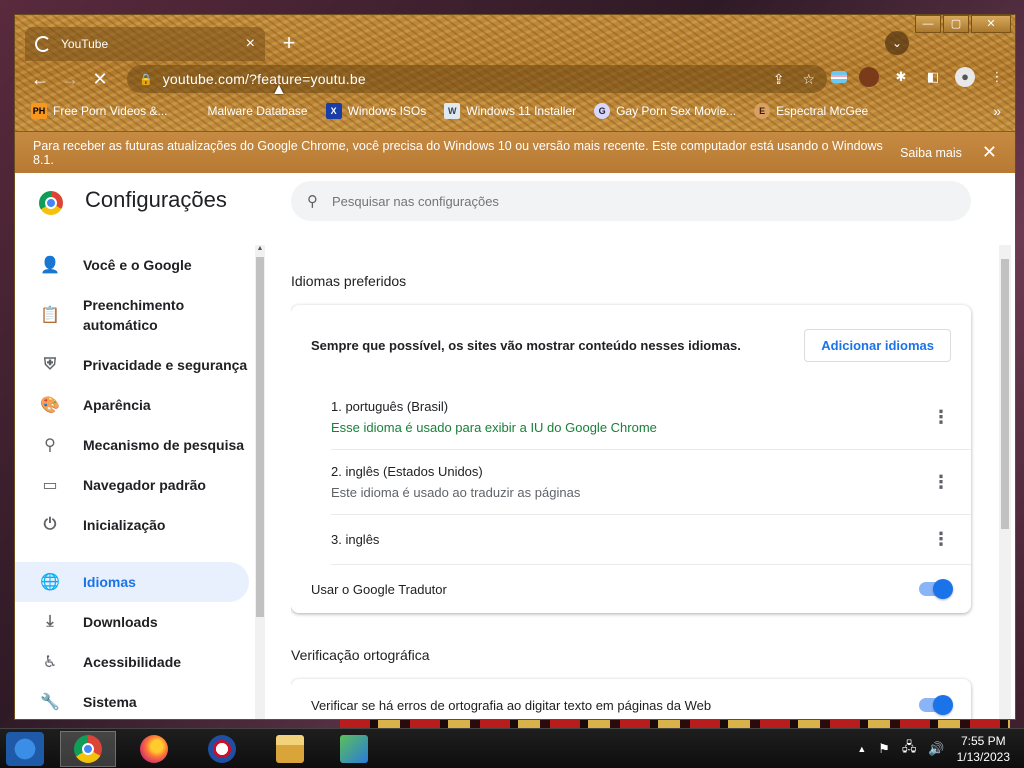 The height and width of the screenshot is (768, 1024). I want to click on bookmark-item: X Windows ISOs, so click(375, 111).